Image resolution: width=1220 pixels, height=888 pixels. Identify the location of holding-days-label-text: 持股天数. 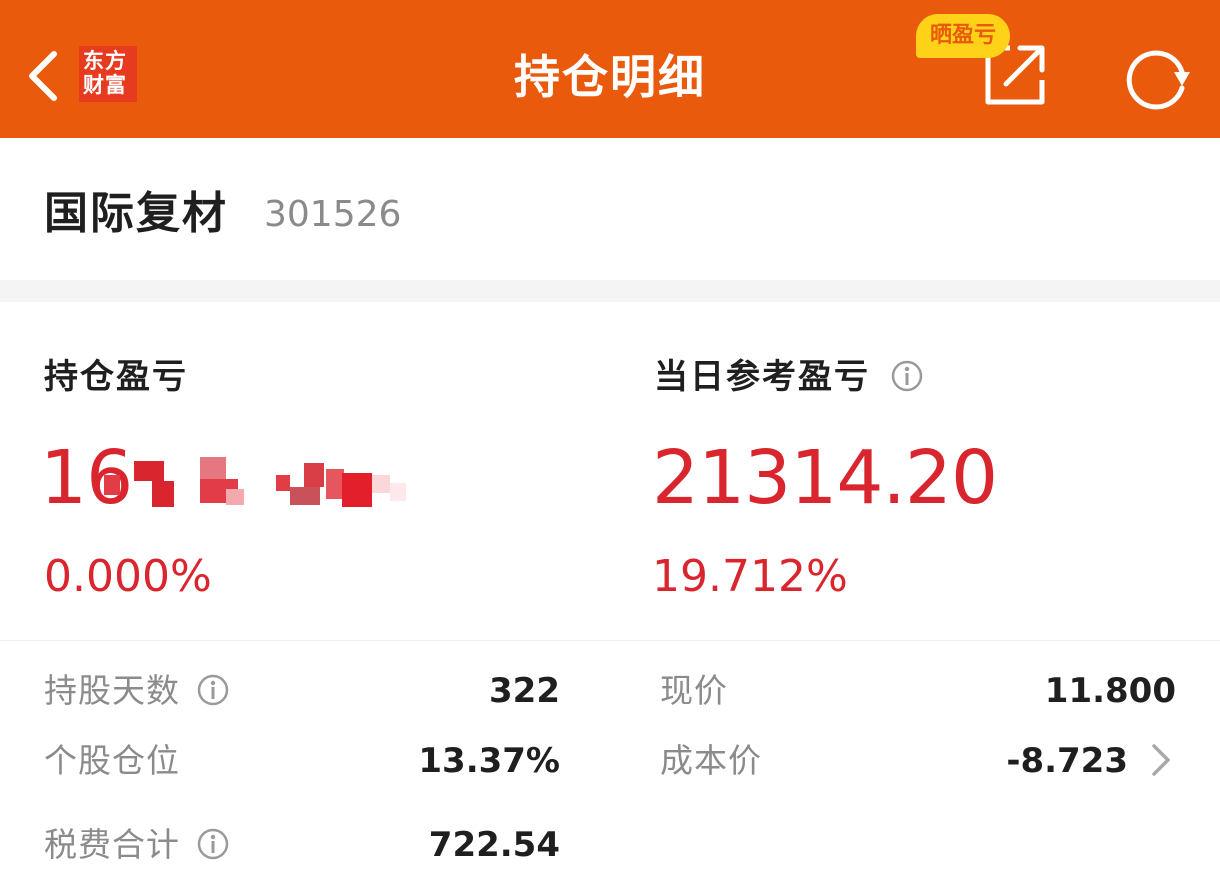
(112, 690).